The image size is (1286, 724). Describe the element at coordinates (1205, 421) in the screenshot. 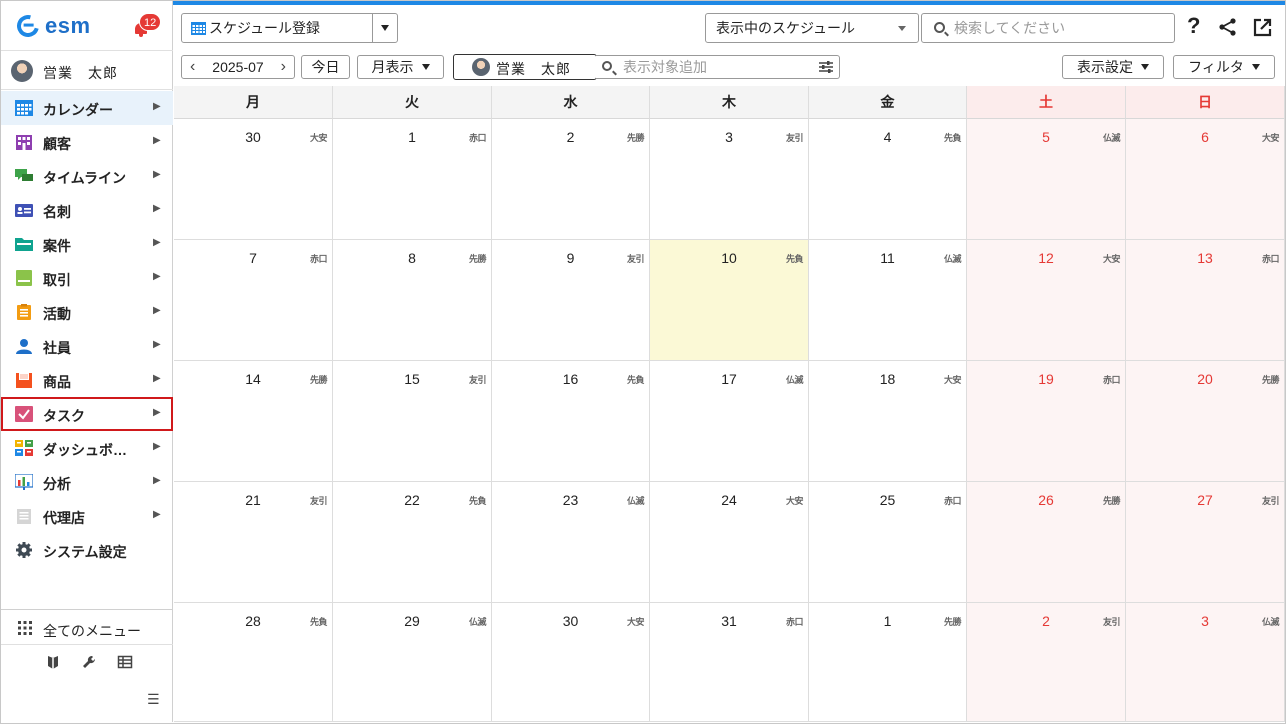

I see `calendar-day-cell: 20 先勝` at that location.